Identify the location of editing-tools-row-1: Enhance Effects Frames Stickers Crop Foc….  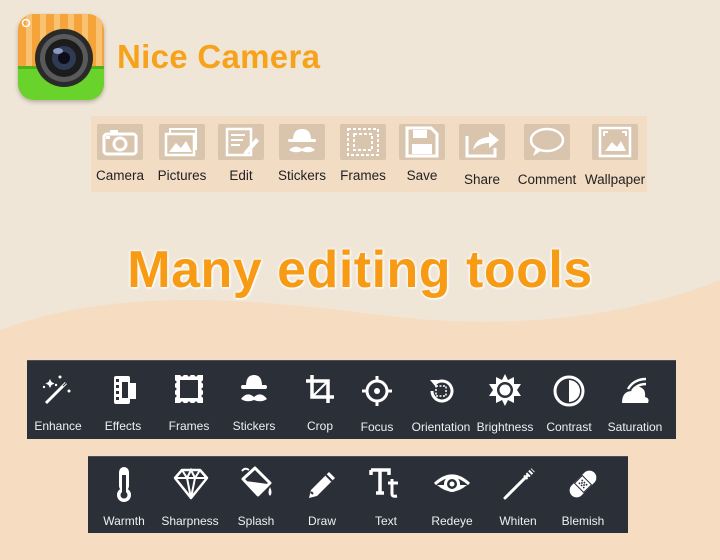
(351, 399).